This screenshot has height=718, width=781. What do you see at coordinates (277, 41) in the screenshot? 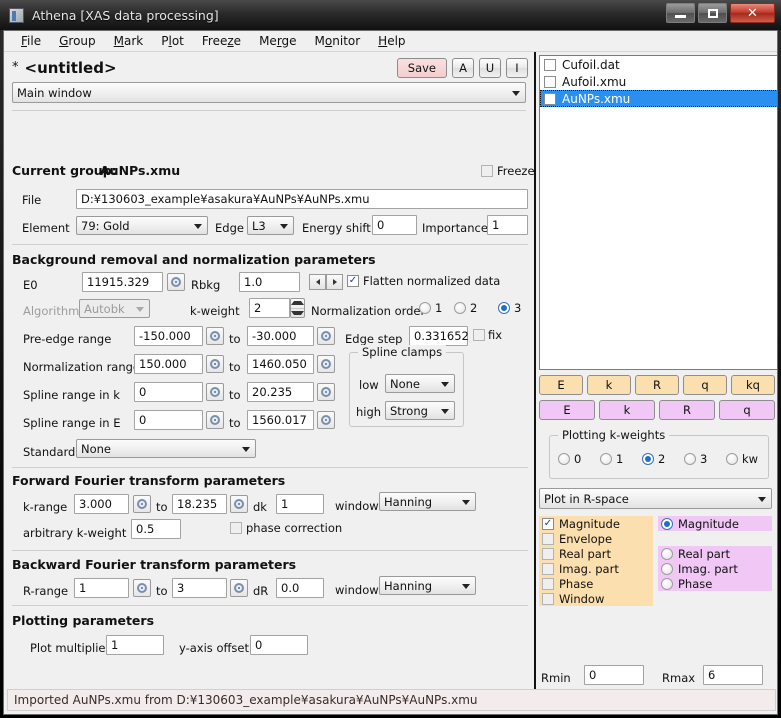
I see `menu-merge: Merge` at bounding box center [277, 41].